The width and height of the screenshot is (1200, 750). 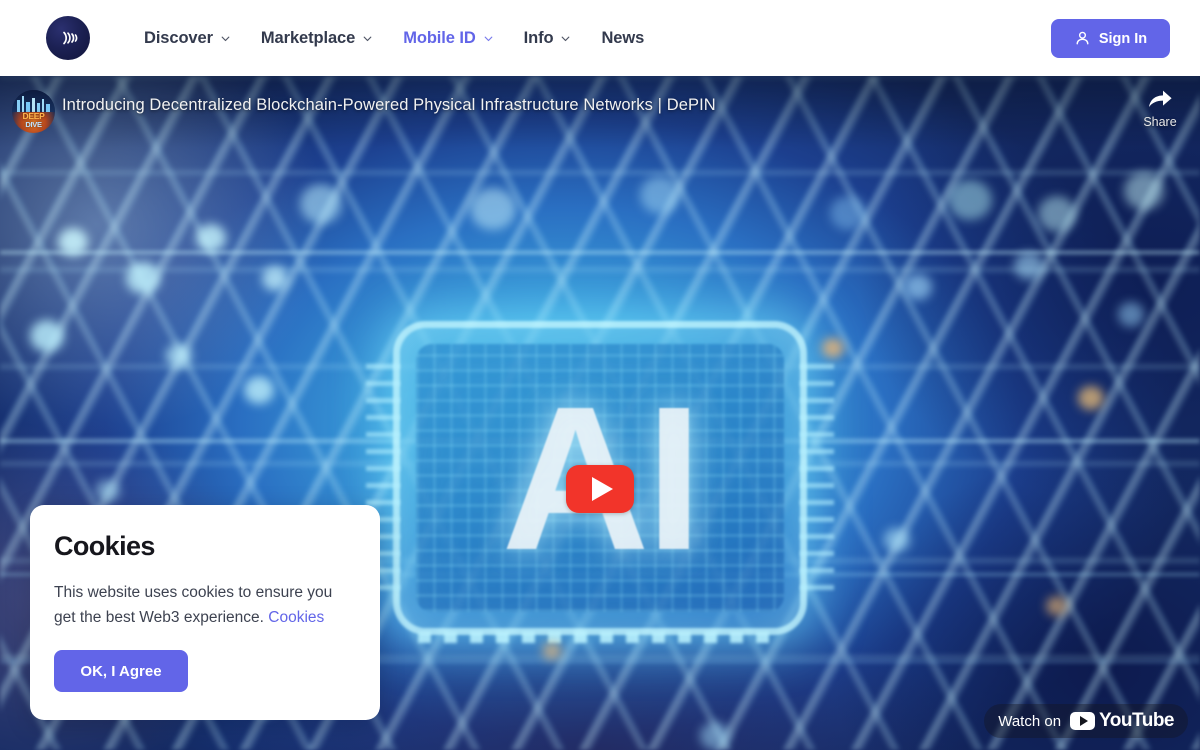 What do you see at coordinates (33, 111) in the screenshot?
I see `channel-avatar: DEEP DIVE` at bounding box center [33, 111].